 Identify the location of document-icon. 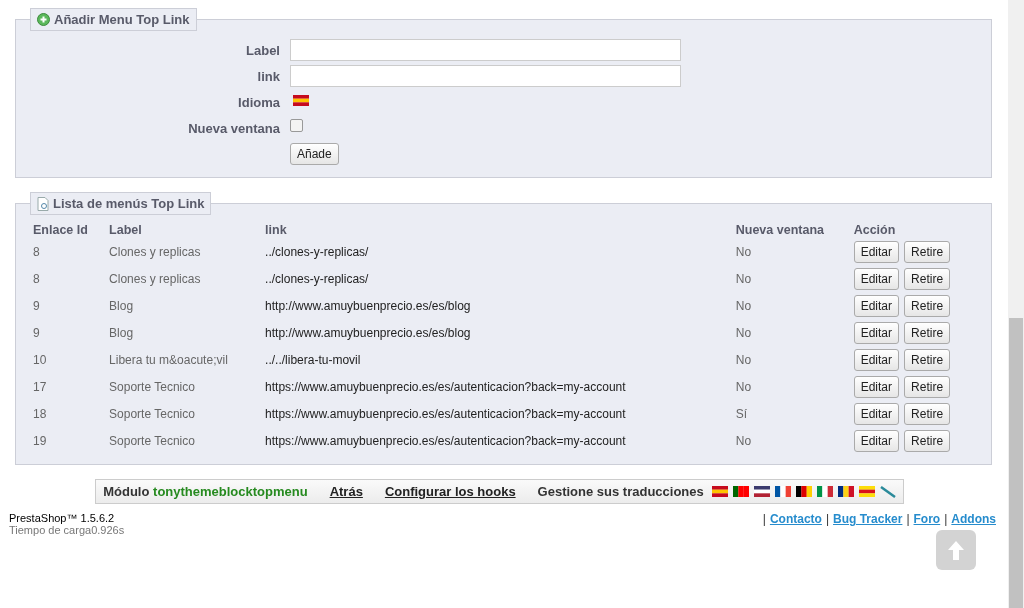
(43, 203).